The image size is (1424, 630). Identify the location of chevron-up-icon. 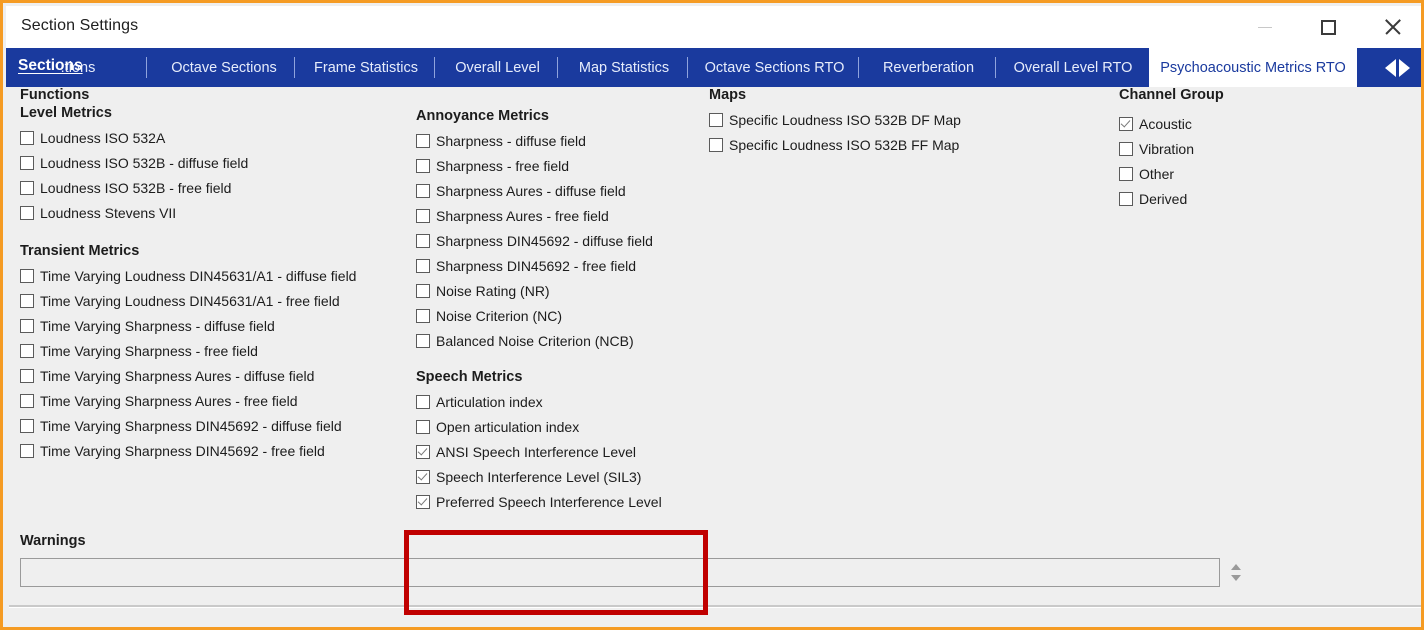
(1236, 566).